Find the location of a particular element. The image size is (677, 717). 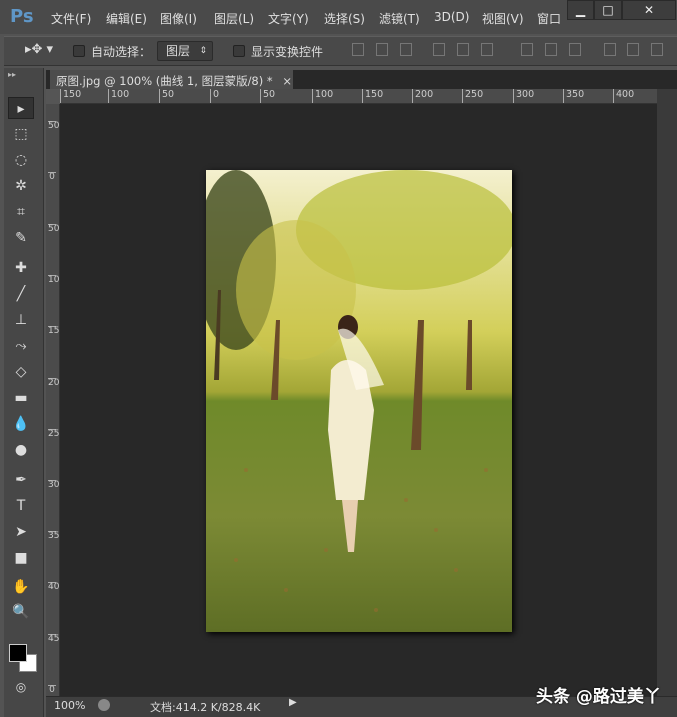

menu-window: 窗口 is located at coordinates (549, 18).